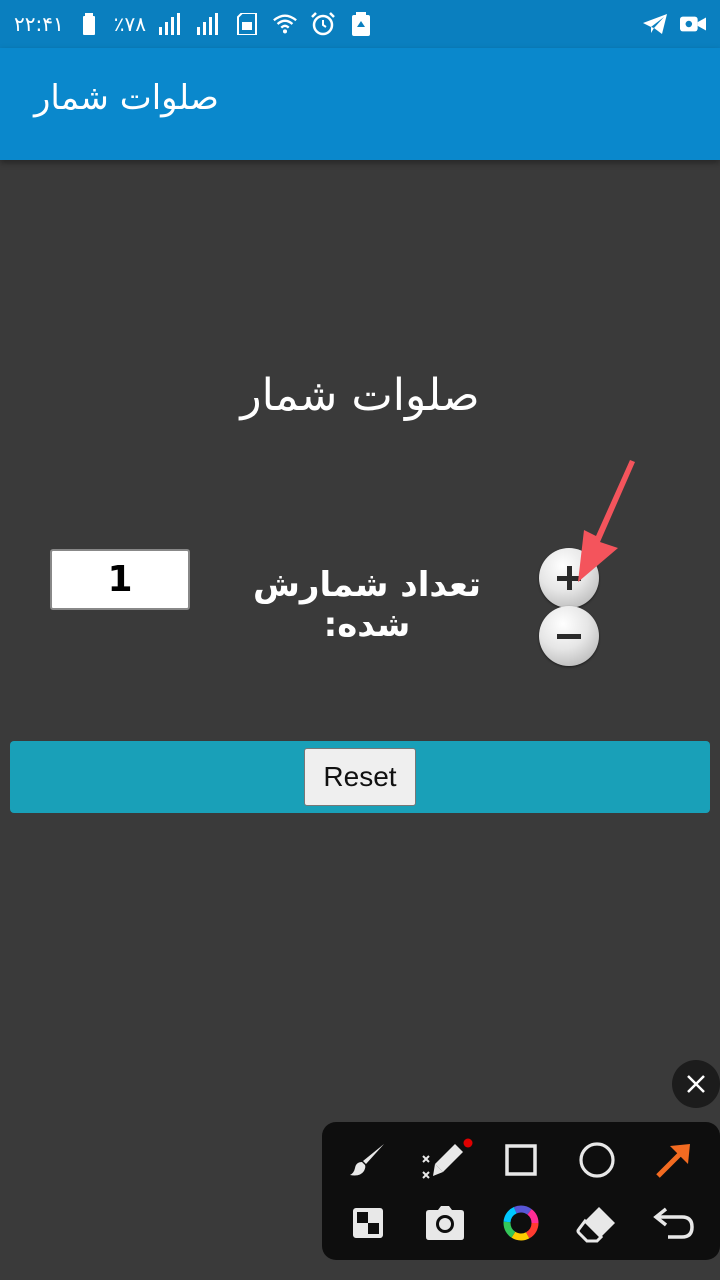 The height and width of the screenshot is (1280, 720). I want to click on status-bar: ۲۲:۴۱ ٪۷۸, so click(360, 24).